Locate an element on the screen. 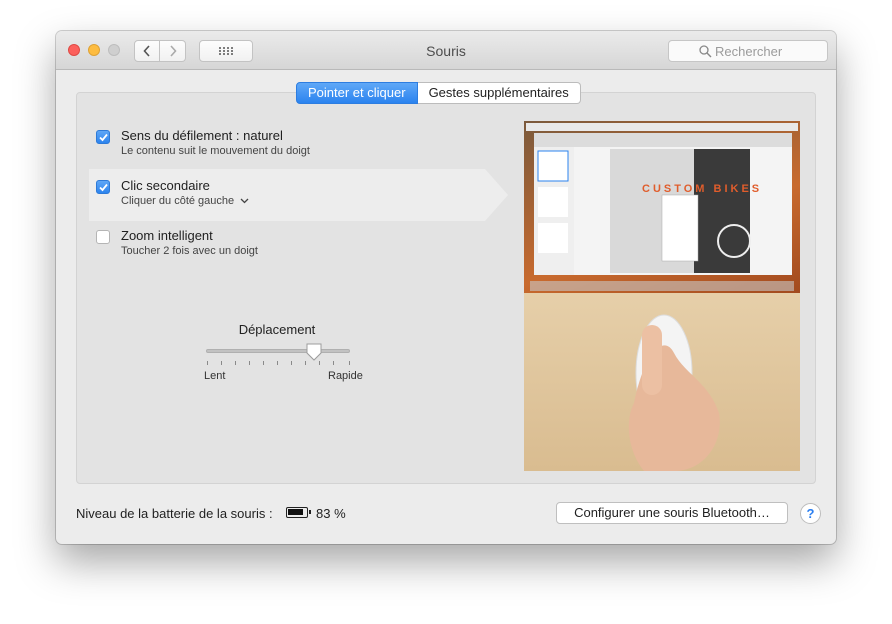  option-label: Sens du défilement : naturel is located at coordinates (202, 135).